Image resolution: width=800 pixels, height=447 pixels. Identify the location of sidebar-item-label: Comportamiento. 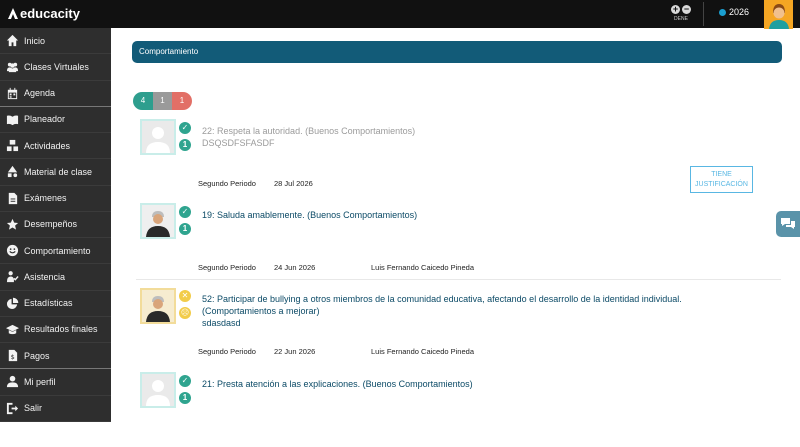
(57, 250).